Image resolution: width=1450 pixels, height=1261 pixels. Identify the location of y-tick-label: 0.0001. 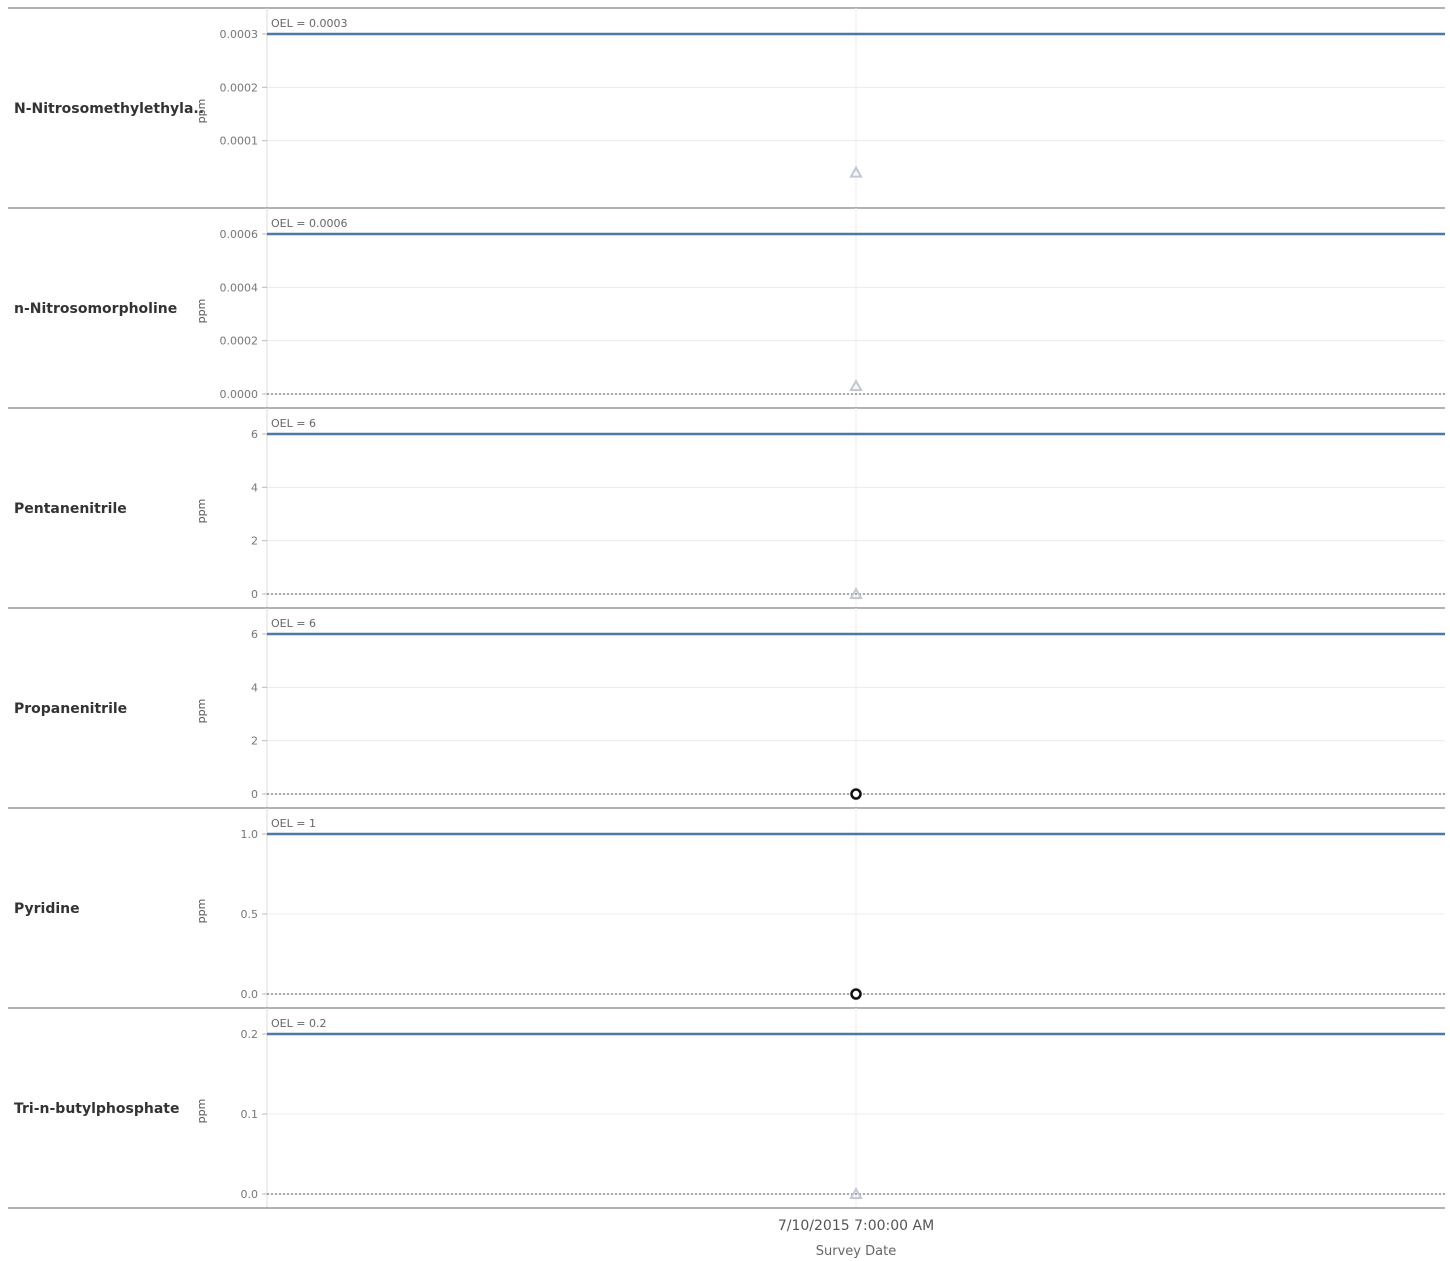
(239, 141).